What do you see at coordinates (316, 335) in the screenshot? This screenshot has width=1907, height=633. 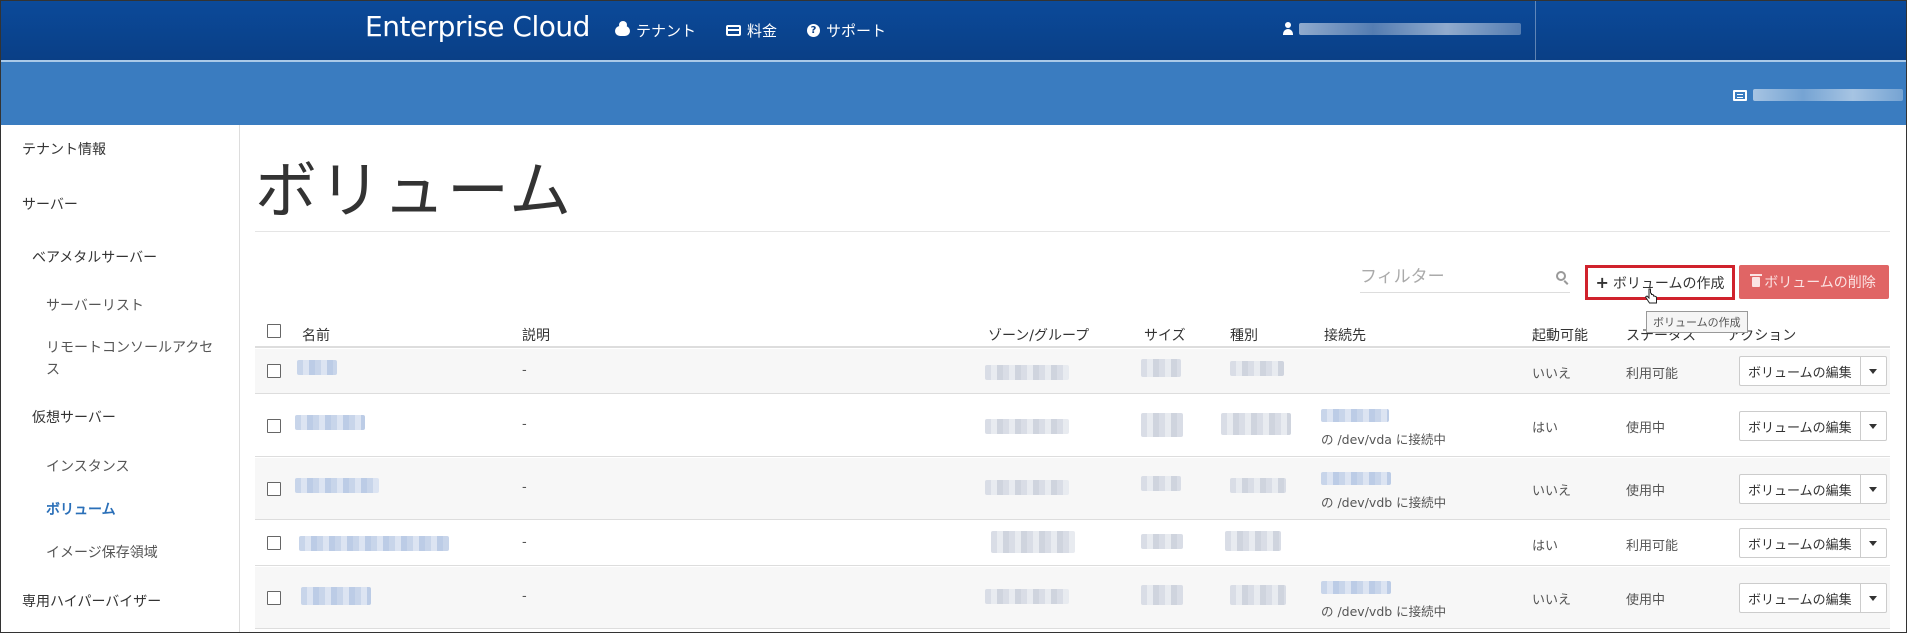 I see `col-name: 名前` at bounding box center [316, 335].